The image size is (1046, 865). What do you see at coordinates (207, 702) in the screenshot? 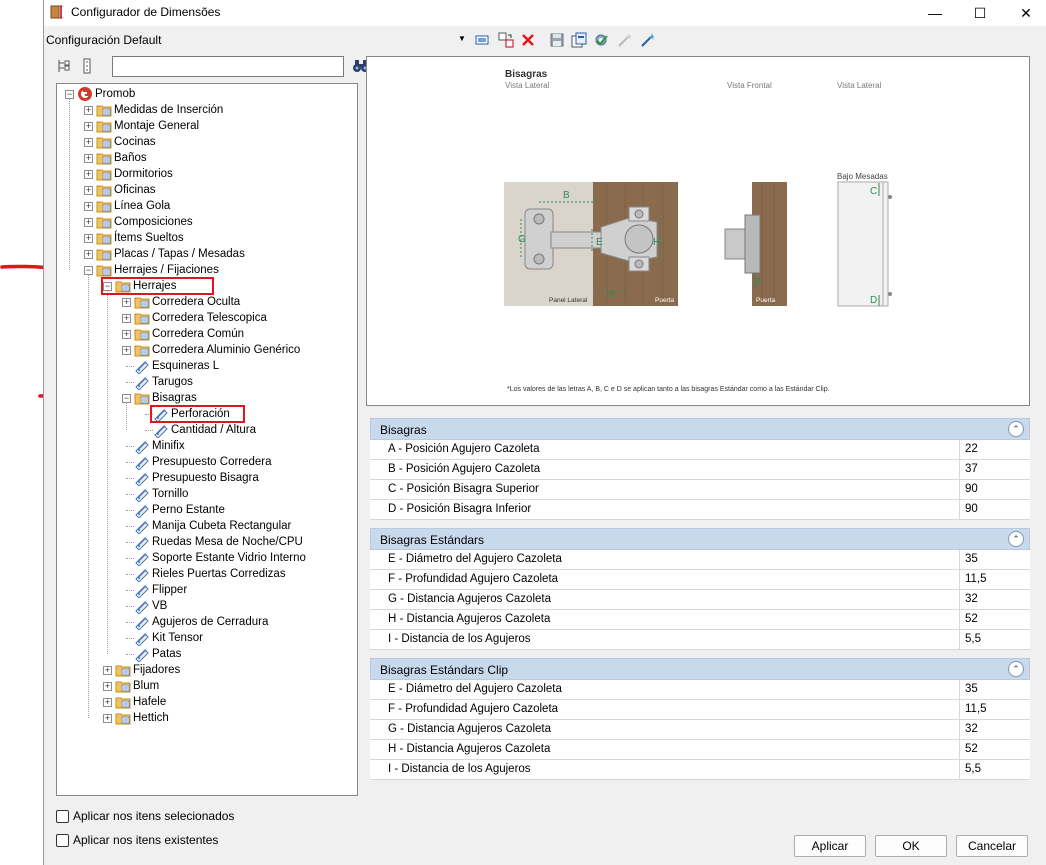
I see `tree-node-level2: + Hafele` at bounding box center [207, 702].